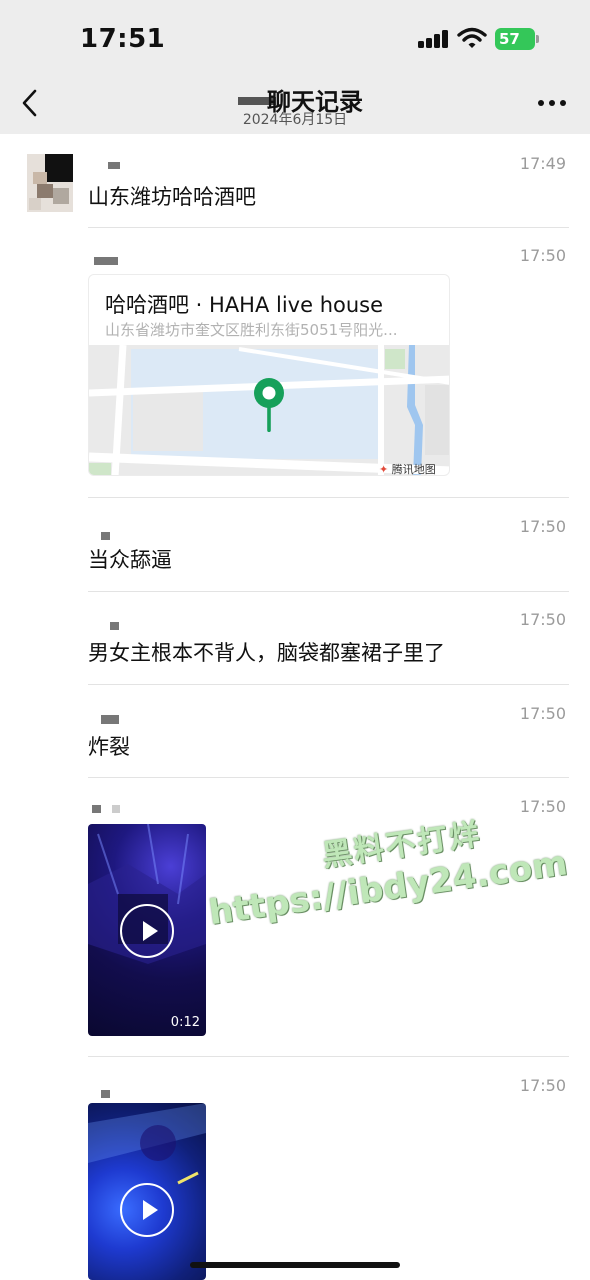  I want to click on map-logo-icon: ✦, so click(384, 469).